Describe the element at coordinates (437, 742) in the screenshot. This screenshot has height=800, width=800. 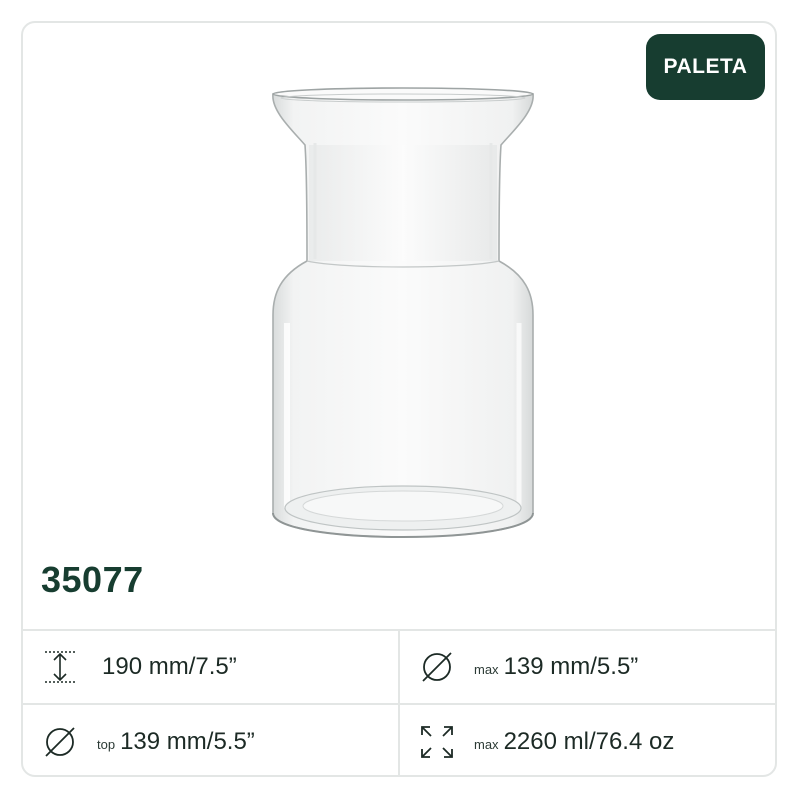
I see `expand-arrows-icon` at that location.